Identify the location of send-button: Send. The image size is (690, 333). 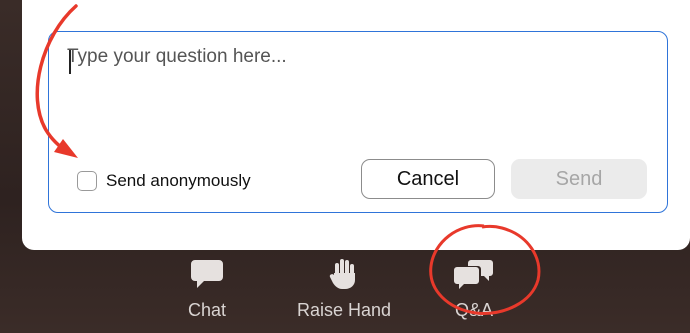
(579, 179).